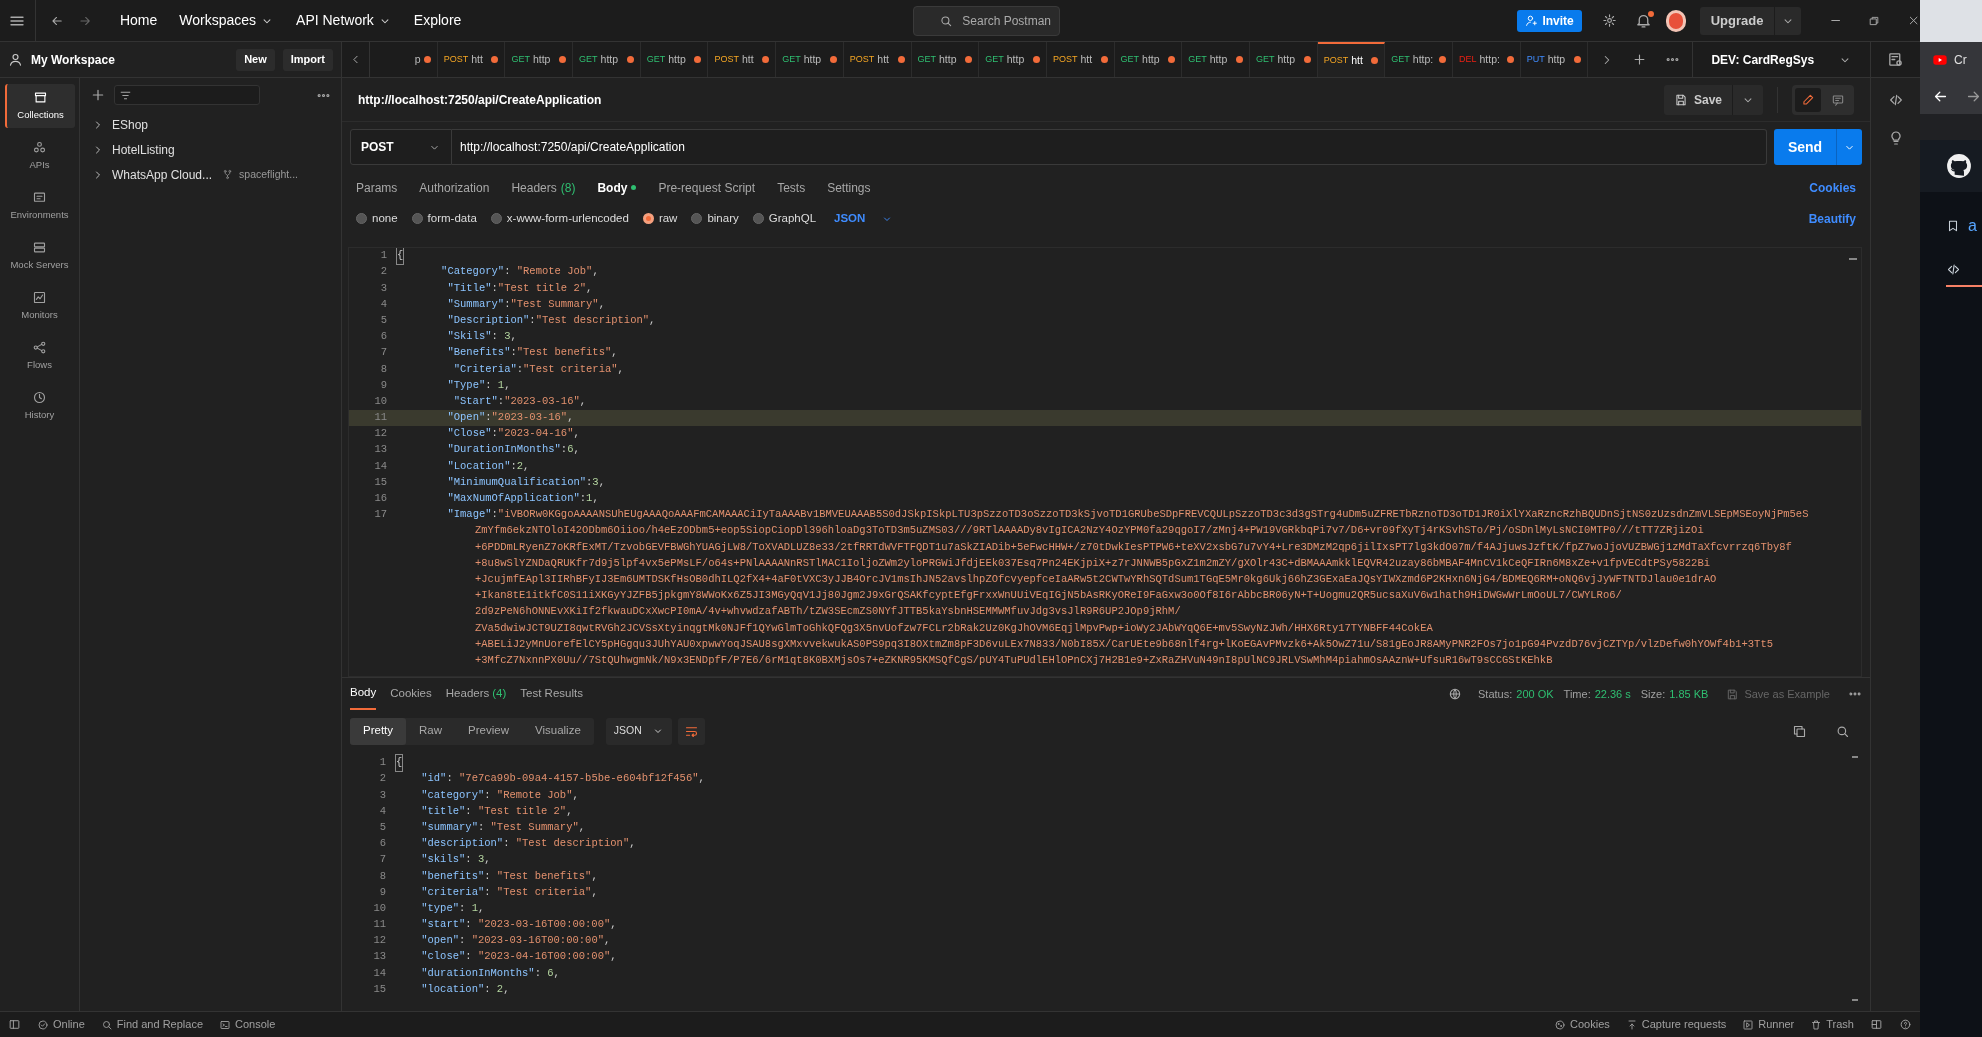 The height and width of the screenshot is (1037, 1982). Describe the element at coordinates (488, 731) in the screenshot. I see `view-tab: Preview` at that location.